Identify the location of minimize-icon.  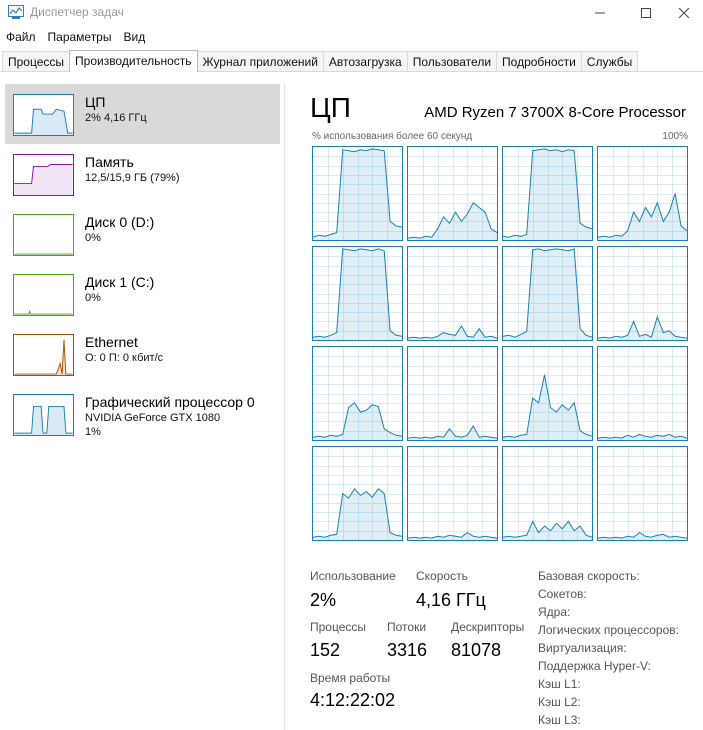
(600, 13).